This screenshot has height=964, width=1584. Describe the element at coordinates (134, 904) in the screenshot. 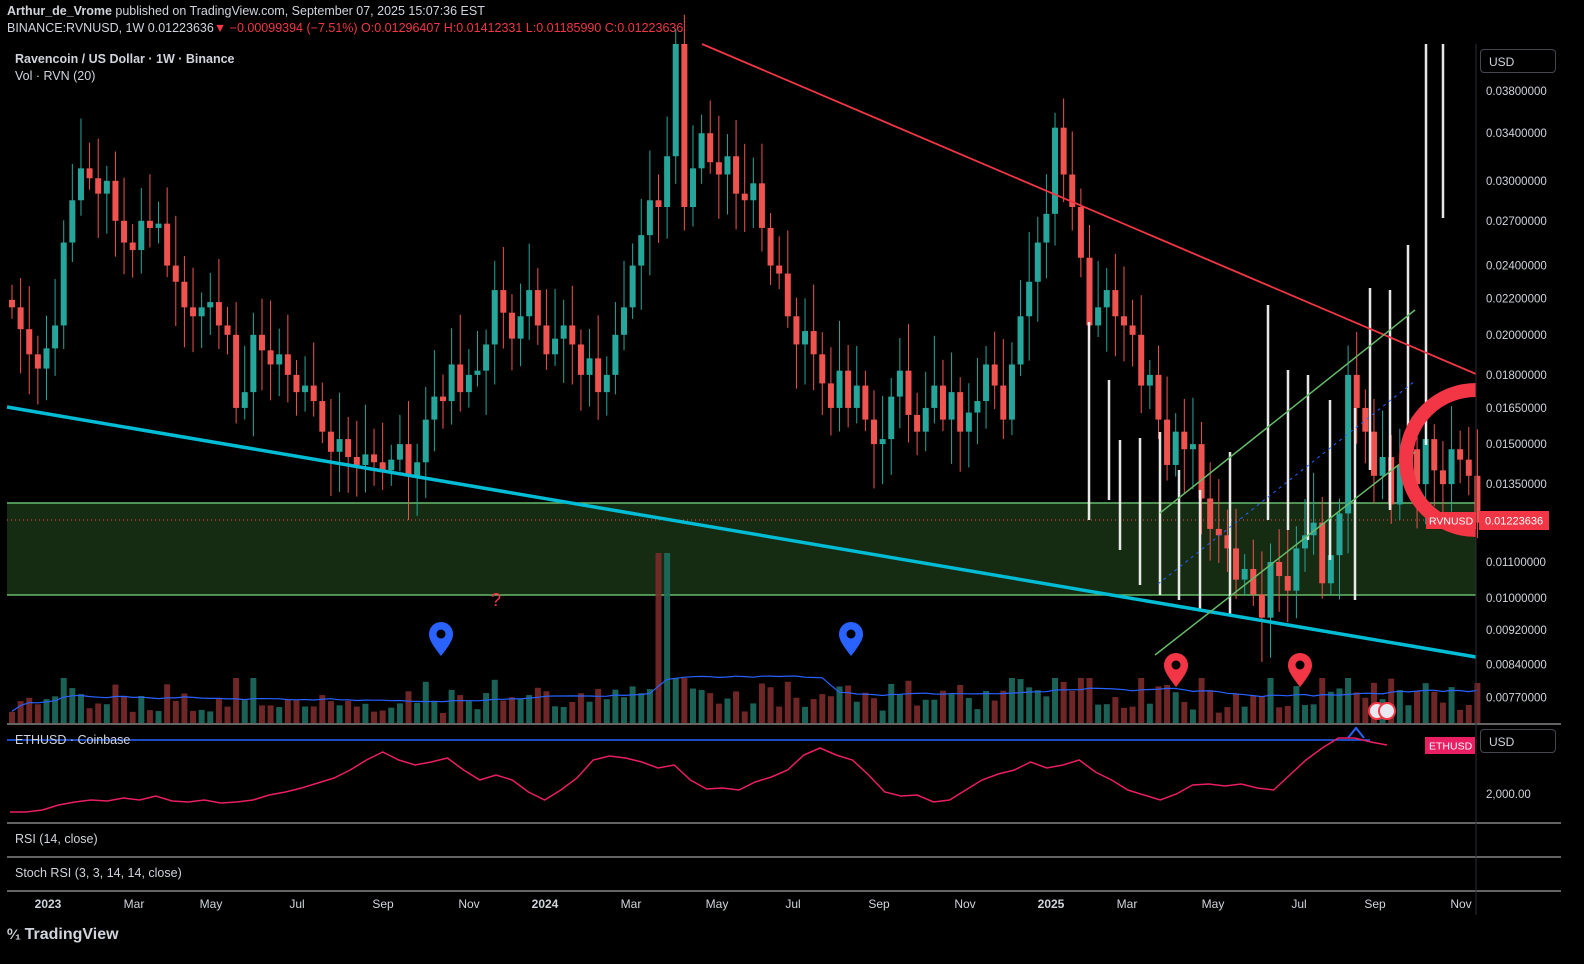

I see `time-axis-tick: Mar` at that location.